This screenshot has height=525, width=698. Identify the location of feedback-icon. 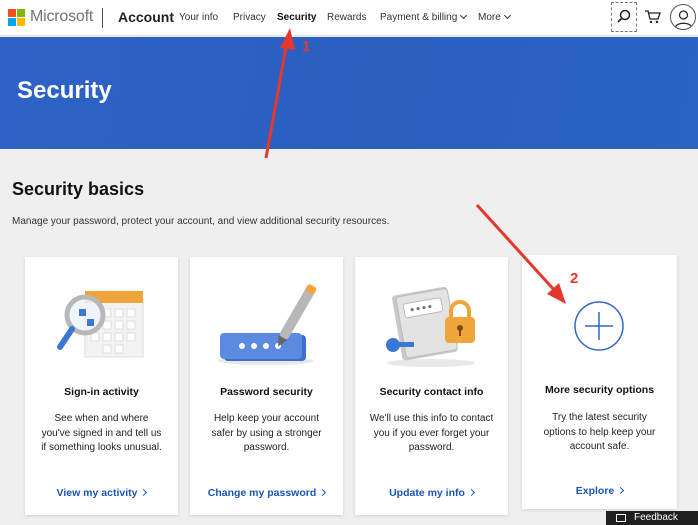
(621, 518).